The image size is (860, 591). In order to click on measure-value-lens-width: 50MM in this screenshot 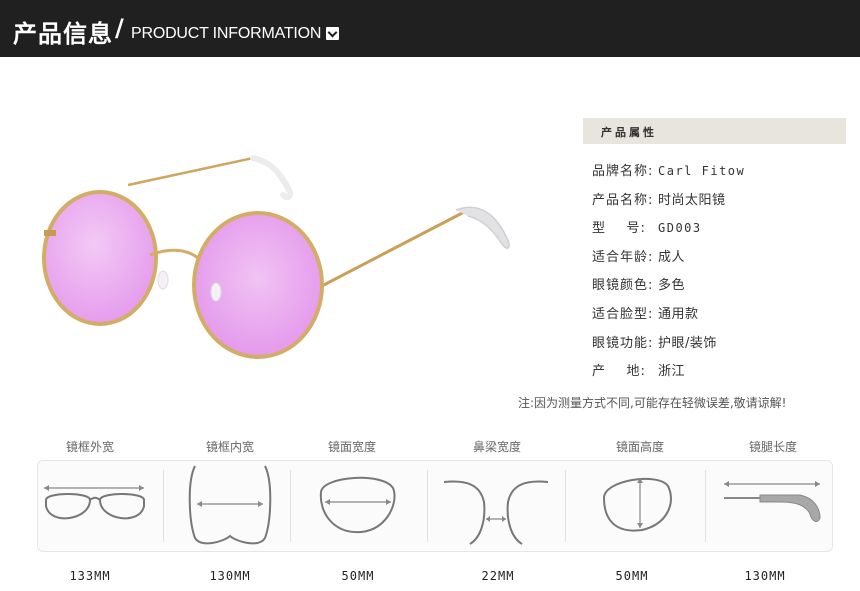, I will do `click(358, 576)`.